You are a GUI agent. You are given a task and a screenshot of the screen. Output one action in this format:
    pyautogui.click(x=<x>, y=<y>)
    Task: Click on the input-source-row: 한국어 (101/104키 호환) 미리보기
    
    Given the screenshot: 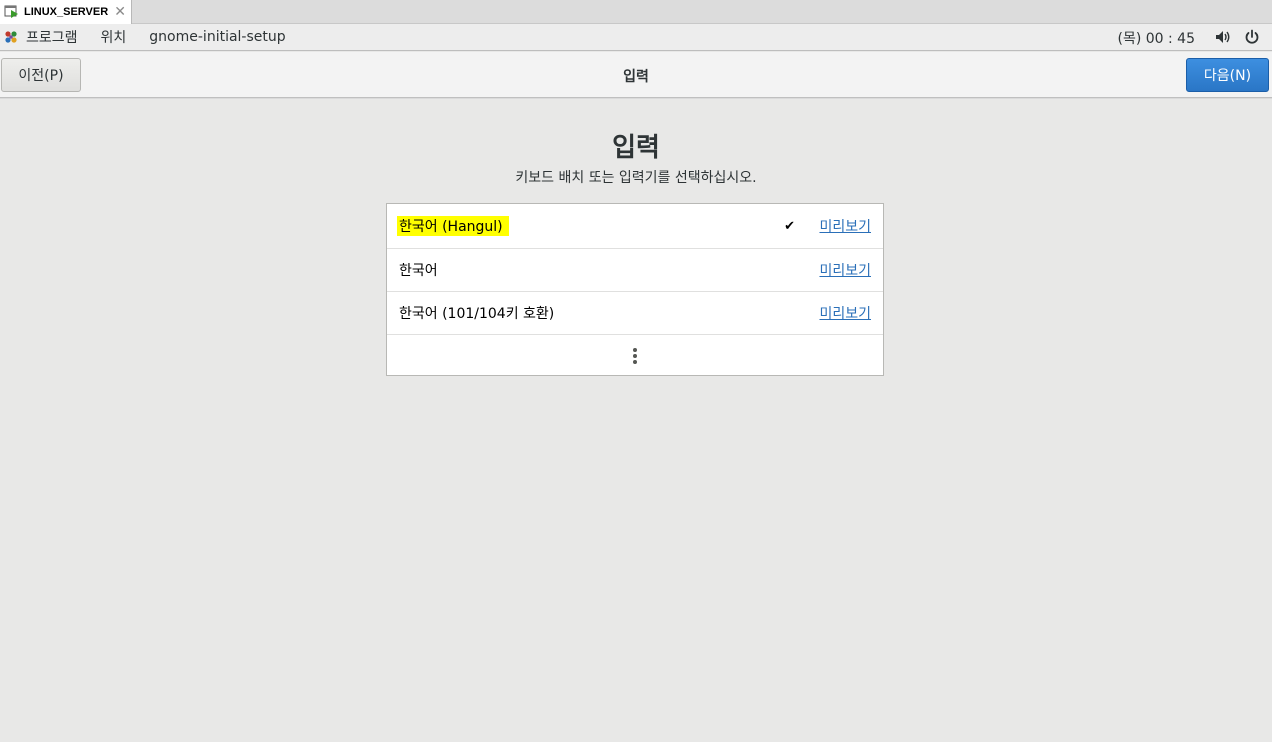 What is the action you would take?
    pyautogui.click(x=635, y=313)
    